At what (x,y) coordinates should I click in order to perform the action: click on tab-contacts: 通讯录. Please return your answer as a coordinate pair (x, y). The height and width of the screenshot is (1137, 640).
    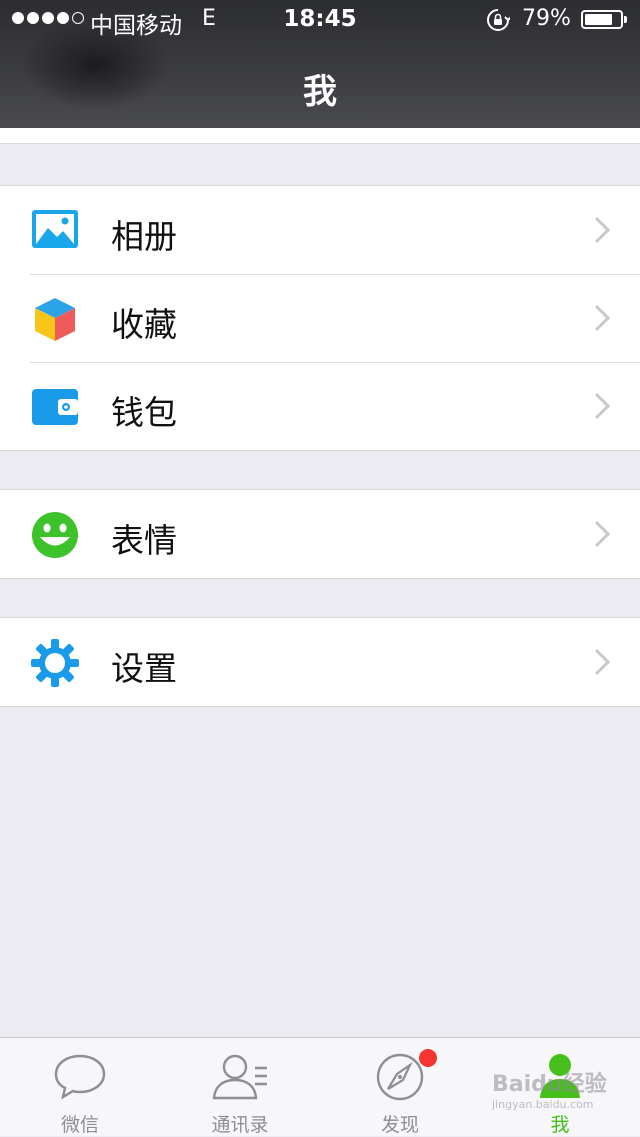
    Looking at the image, I should click on (240, 1087).